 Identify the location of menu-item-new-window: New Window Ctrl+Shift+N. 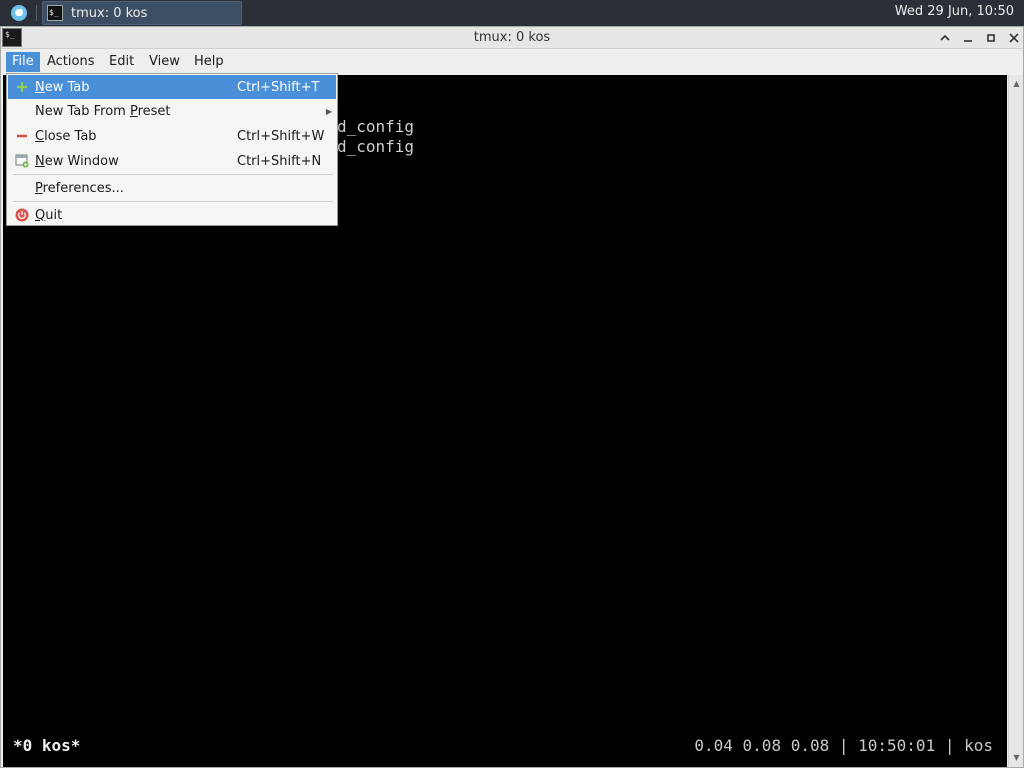
(172, 161).